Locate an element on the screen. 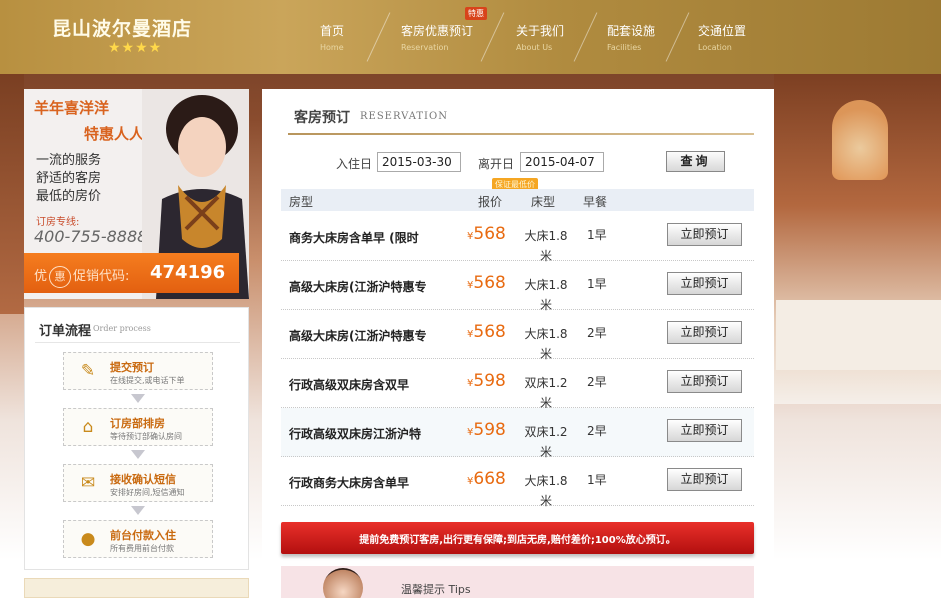 Image resolution: width=941 pixels, height=598 pixels. special-offer-badge: 特惠 is located at coordinates (476, 13).